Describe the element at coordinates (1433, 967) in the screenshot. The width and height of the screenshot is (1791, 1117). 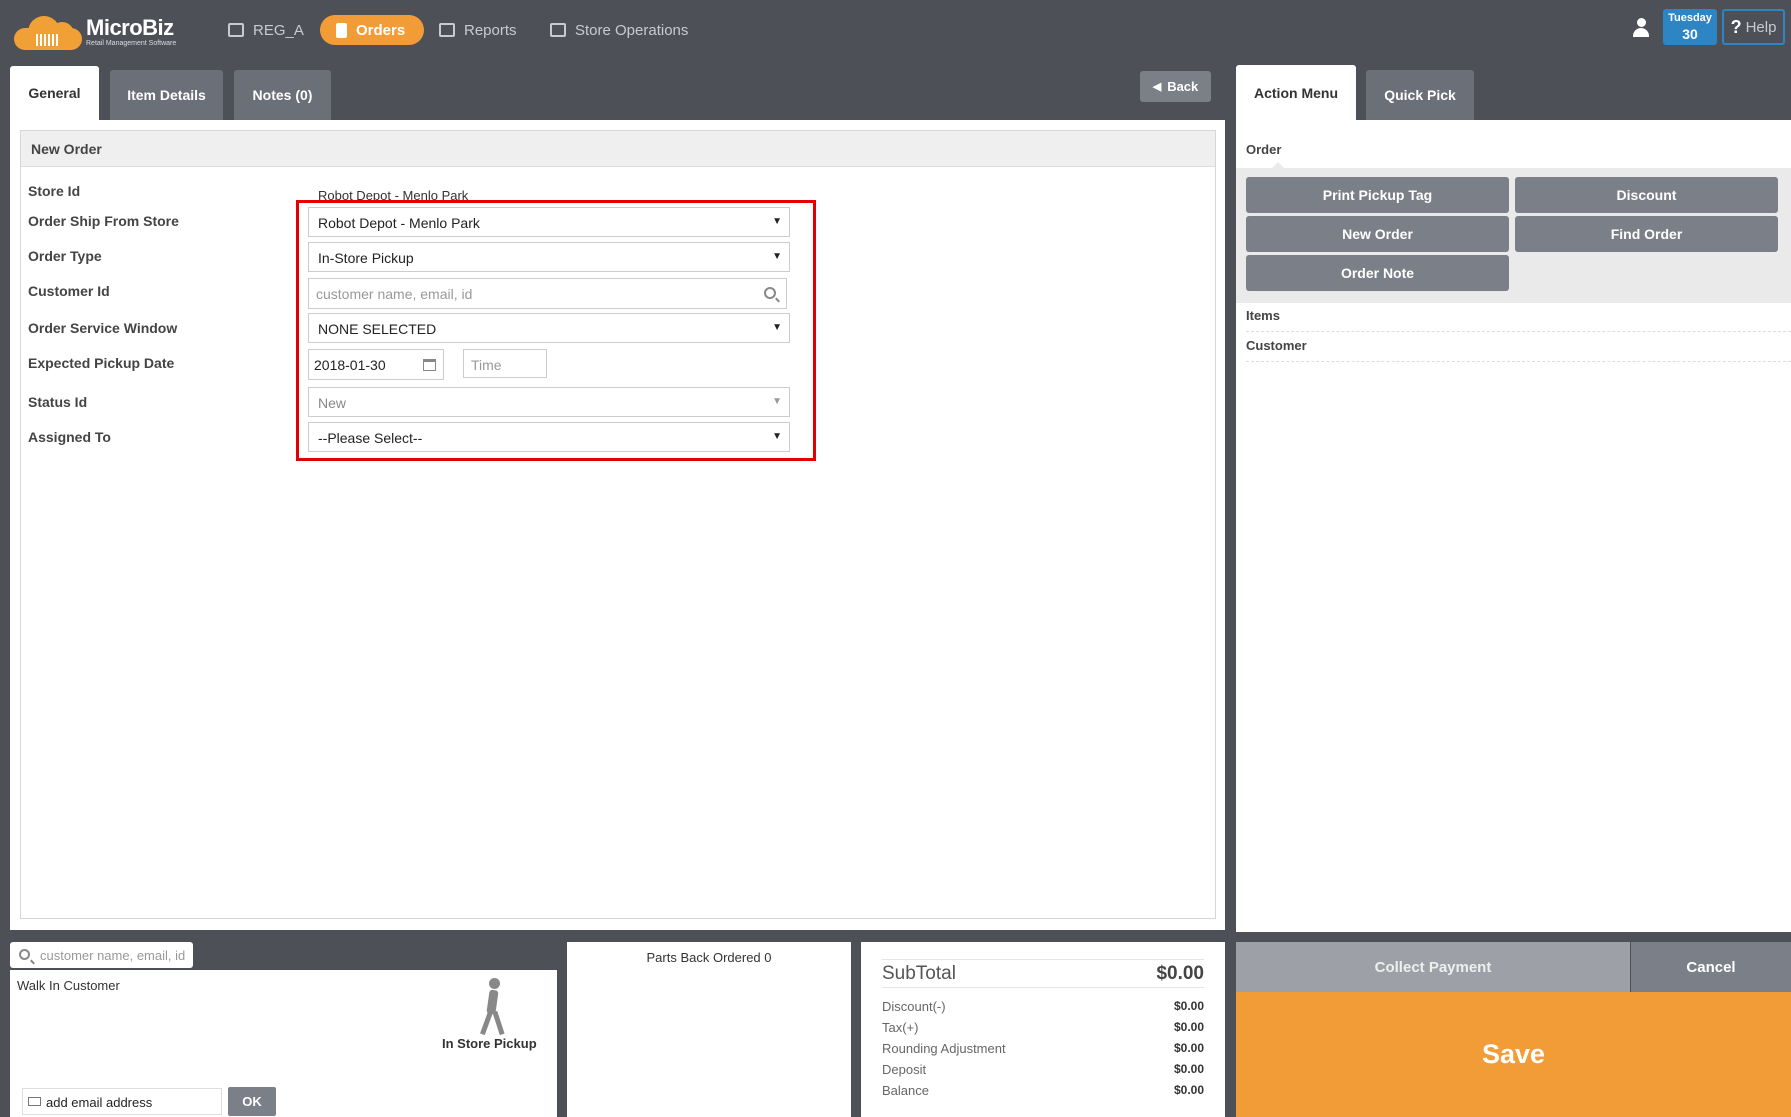
I see `collect-payment-button: Collect Payment` at that location.